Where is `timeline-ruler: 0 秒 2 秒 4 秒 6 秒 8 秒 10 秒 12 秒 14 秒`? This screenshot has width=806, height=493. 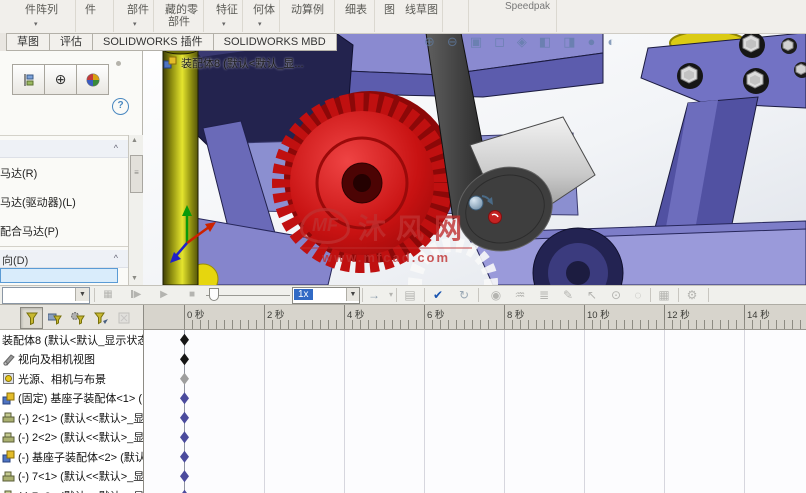 timeline-ruler: 0 秒 2 秒 4 秒 6 秒 8 秒 10 秒 12 秒 14 秒 is located at coordinates (474, 317).